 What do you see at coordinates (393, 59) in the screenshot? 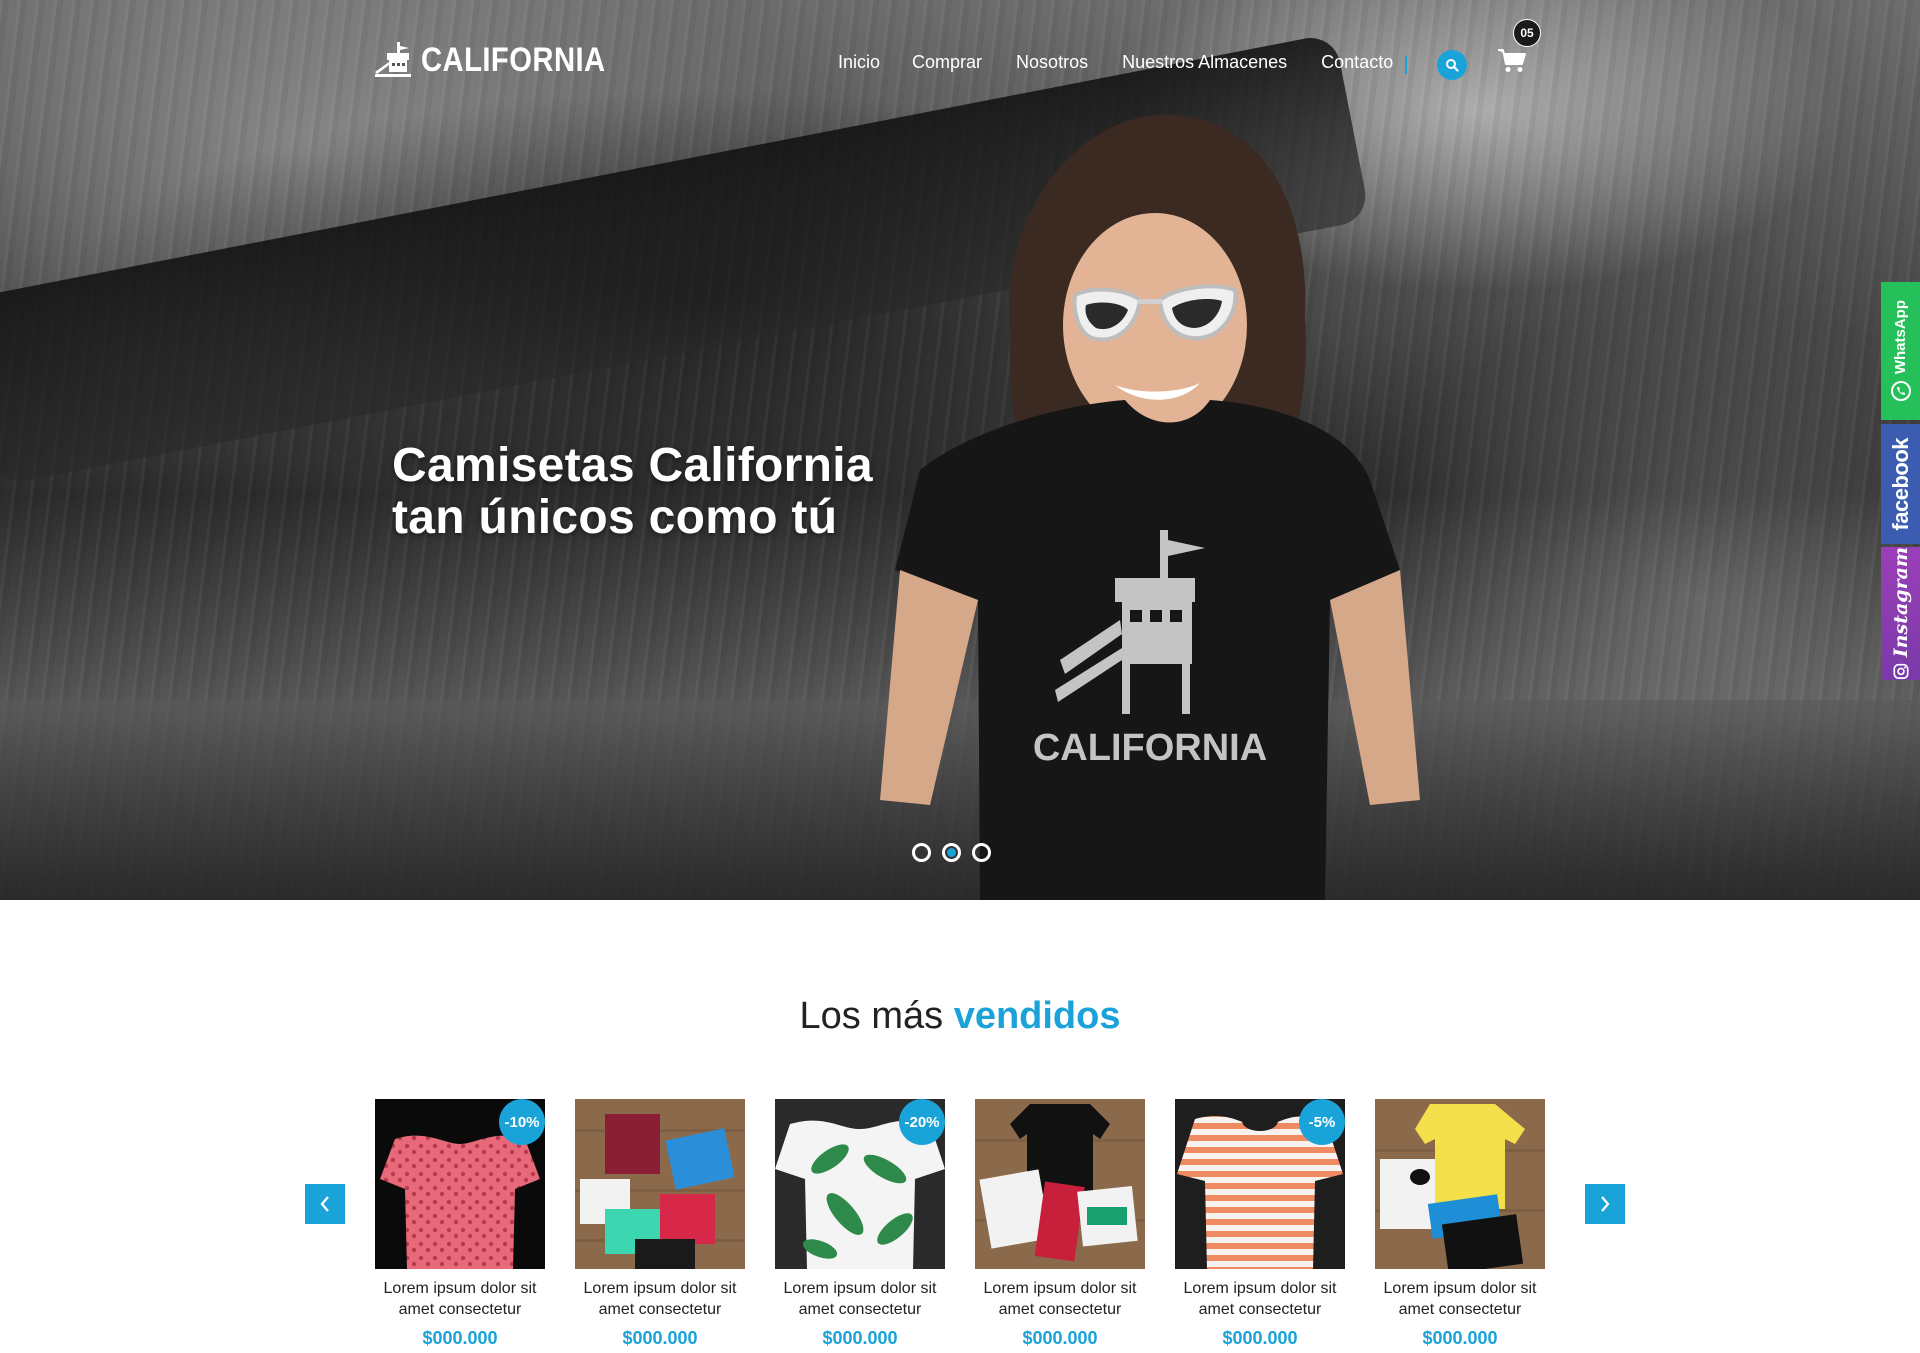
I see `lifeguard-tower-icon` at bounding box center [393, 59].